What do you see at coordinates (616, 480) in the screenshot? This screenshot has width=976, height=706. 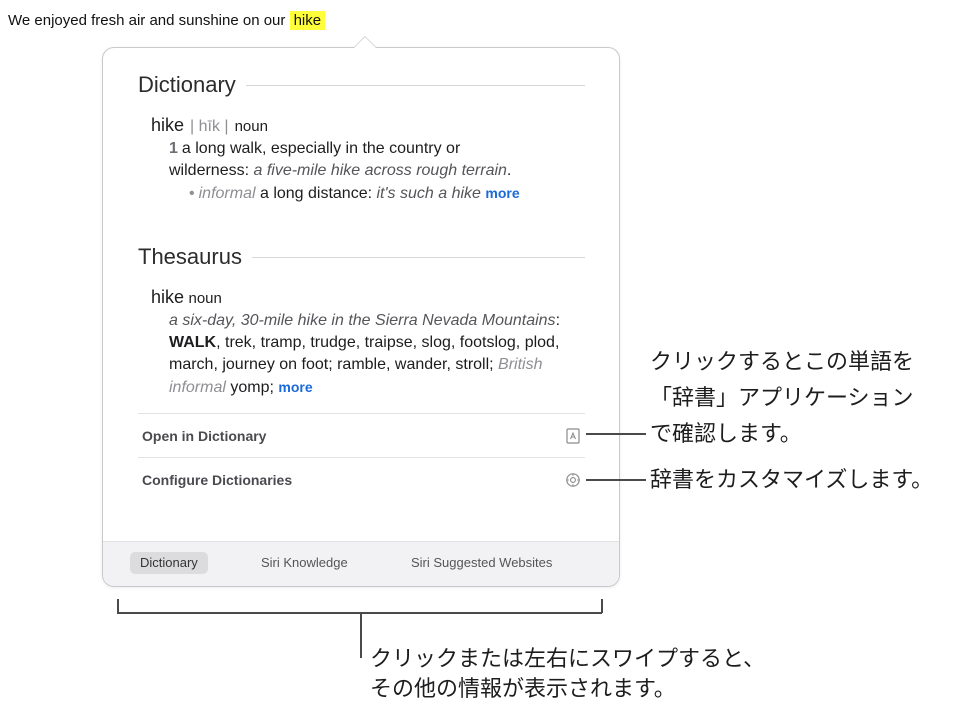 I see `callout-line-configure` at bounding box center [616, 480].